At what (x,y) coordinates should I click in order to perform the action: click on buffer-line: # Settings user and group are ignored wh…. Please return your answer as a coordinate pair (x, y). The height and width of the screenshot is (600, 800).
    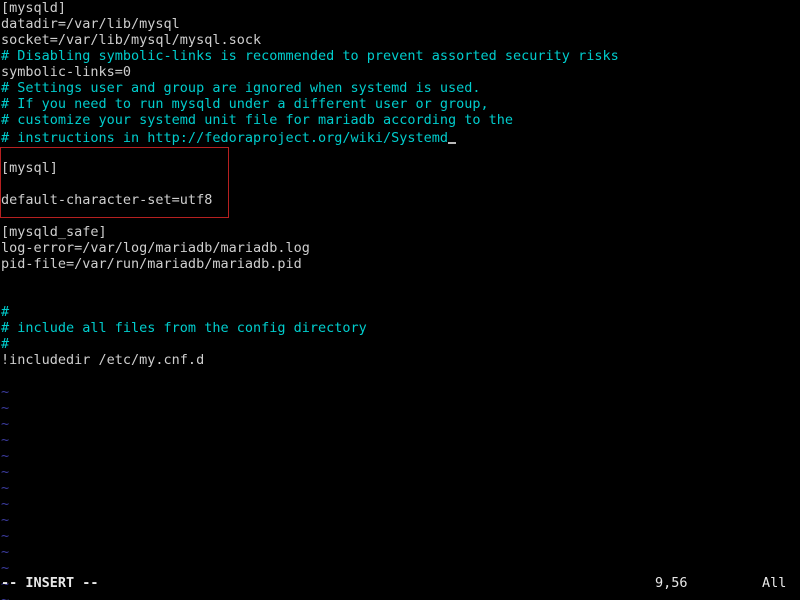
    Looking at the image, I should click on (241, 88).